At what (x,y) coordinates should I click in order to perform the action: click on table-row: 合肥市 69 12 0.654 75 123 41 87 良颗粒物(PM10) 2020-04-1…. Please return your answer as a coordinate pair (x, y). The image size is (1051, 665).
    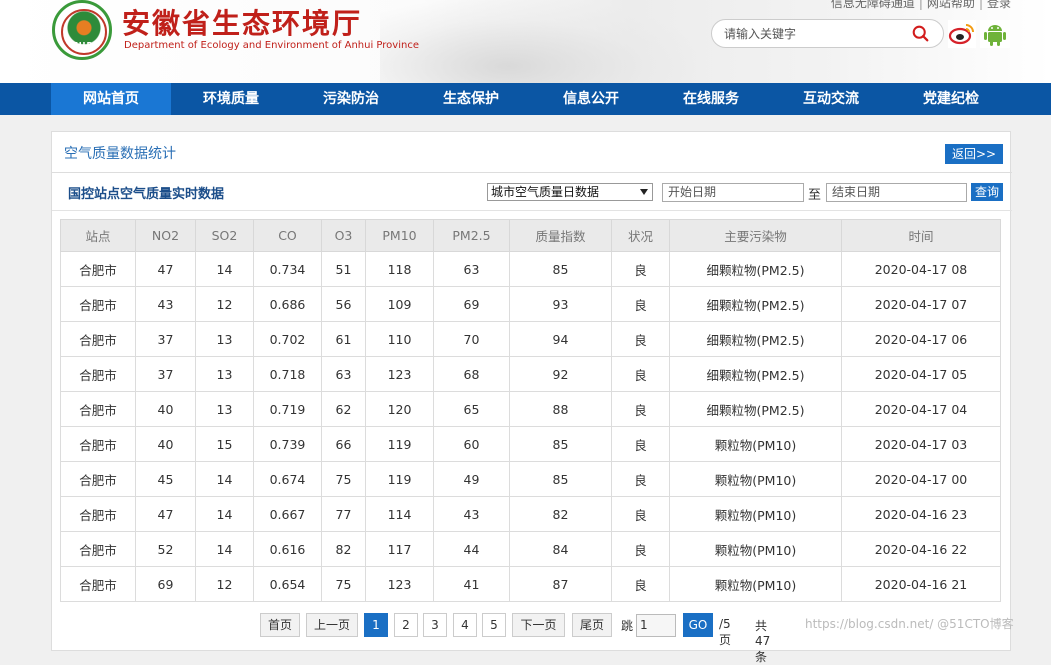
    Looking at the image, I should click on (530, 584).